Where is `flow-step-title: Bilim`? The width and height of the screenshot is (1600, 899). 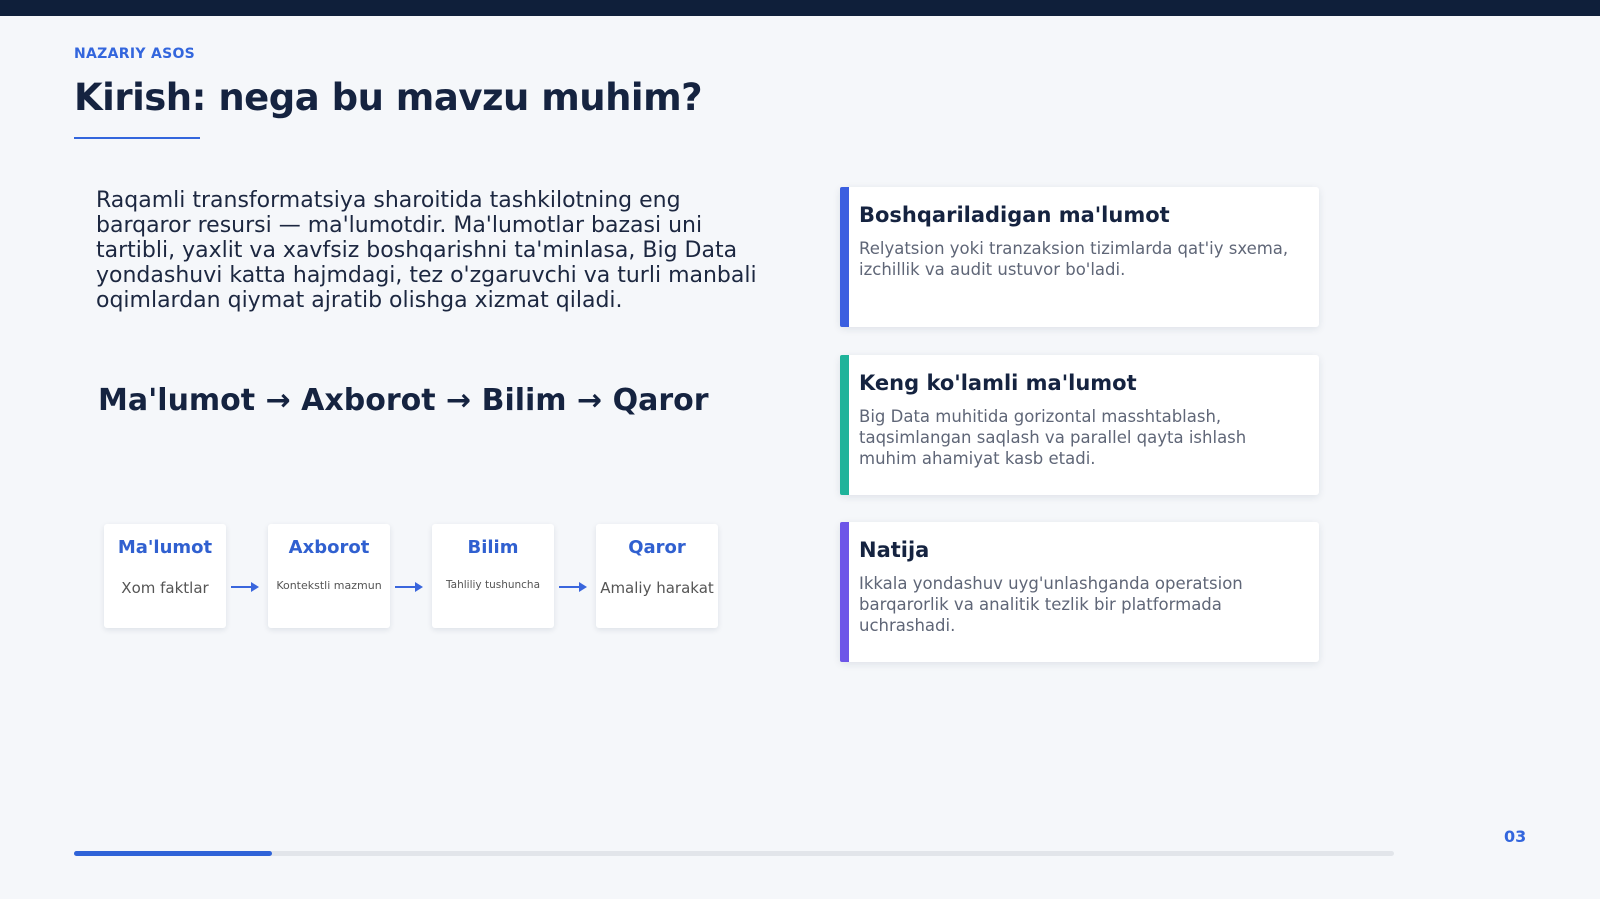 flow-step-title: Bilim is located at coordinates (493, 547).